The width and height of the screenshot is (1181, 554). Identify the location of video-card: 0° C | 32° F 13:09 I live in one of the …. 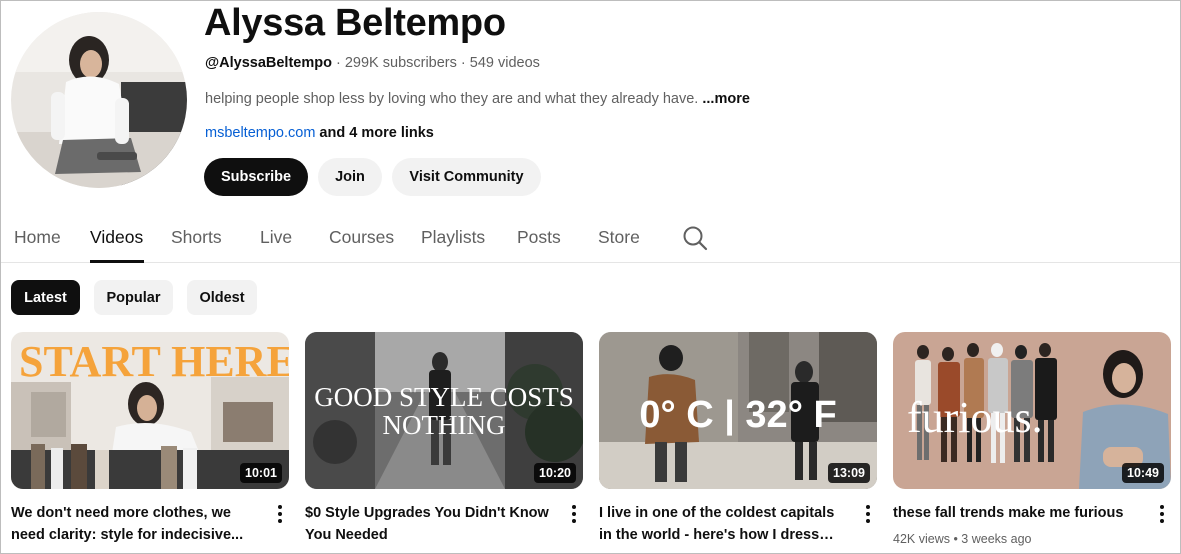
(738, 437).